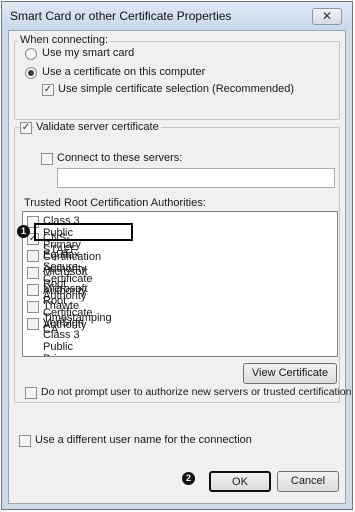 The height and width of the screenshot is (512, 355). I want to click on close-icon: ✕, so click(327, 16).